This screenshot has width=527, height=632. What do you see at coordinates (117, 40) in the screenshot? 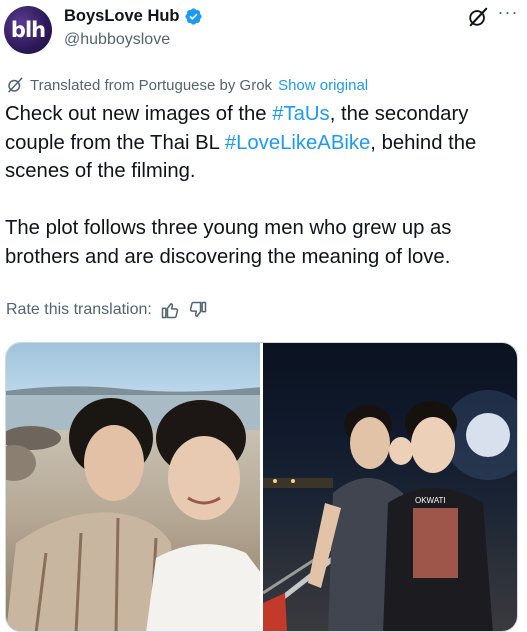
I see `author-handle: @hubboyslove` at bounding box center [117, 40].